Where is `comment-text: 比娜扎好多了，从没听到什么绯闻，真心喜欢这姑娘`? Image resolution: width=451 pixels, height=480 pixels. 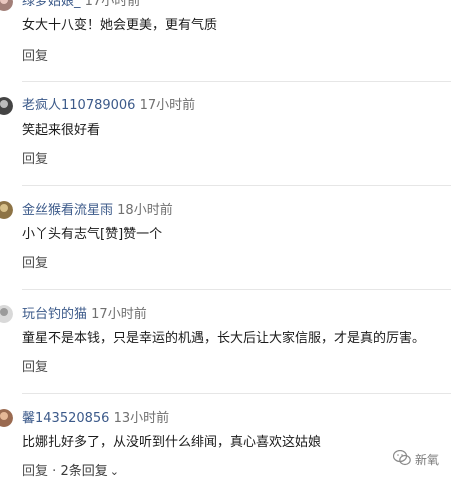
comment-text: 比娜扎好多了，从没听到什么绯闻，真心喜欢这姑娘 is located at coordinates (172, 442).